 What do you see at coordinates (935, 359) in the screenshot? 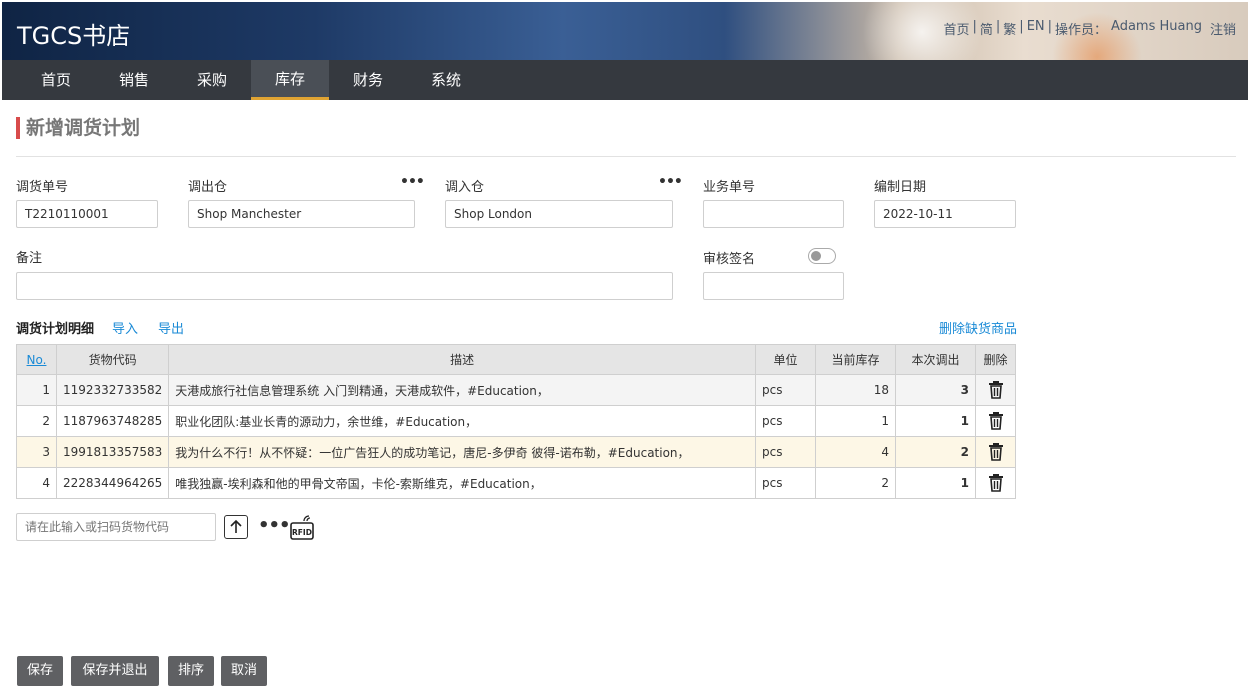
I see `col-qty: 本次调出` at bounding box center [935, 359].